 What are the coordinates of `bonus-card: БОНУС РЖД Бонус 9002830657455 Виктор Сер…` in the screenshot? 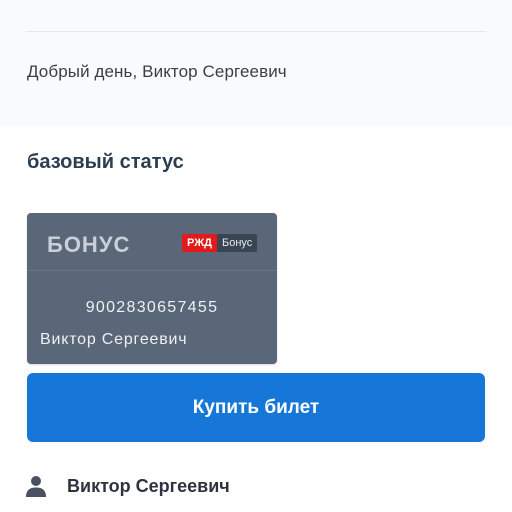 It's located at (152, 288).